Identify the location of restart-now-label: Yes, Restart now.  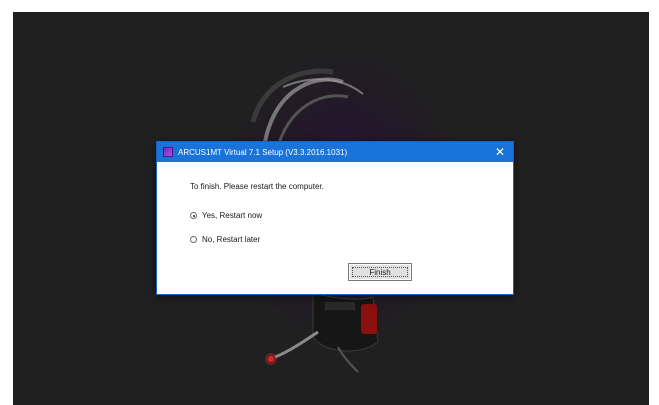
(232, 215).